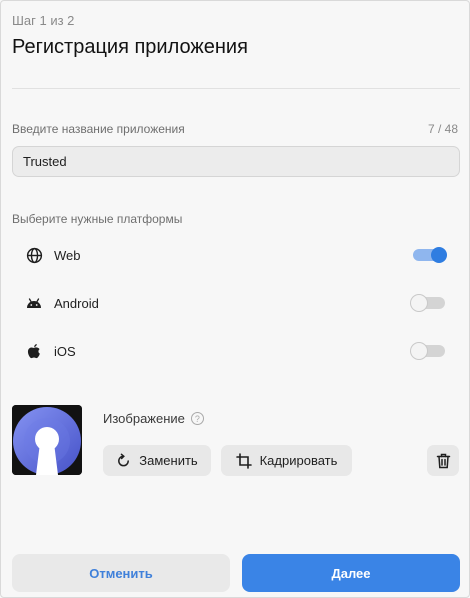 The width and height of the screenshot is (470, 598). What do you see at coordinates (236, 351) in the screenshot?
I see `platform-row-ios: iOS` at bounding box center [236, 351].